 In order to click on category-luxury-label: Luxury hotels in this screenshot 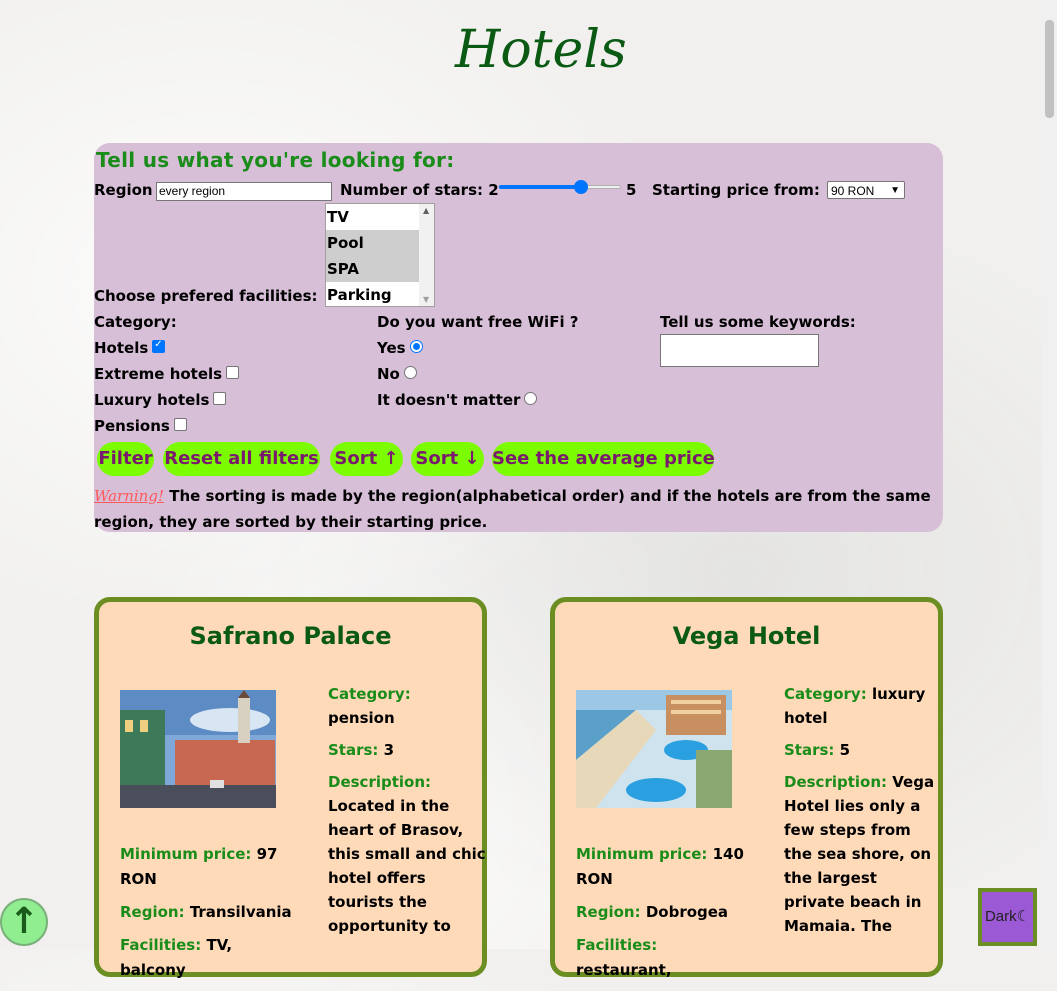, I will do `click(152, 400)`.